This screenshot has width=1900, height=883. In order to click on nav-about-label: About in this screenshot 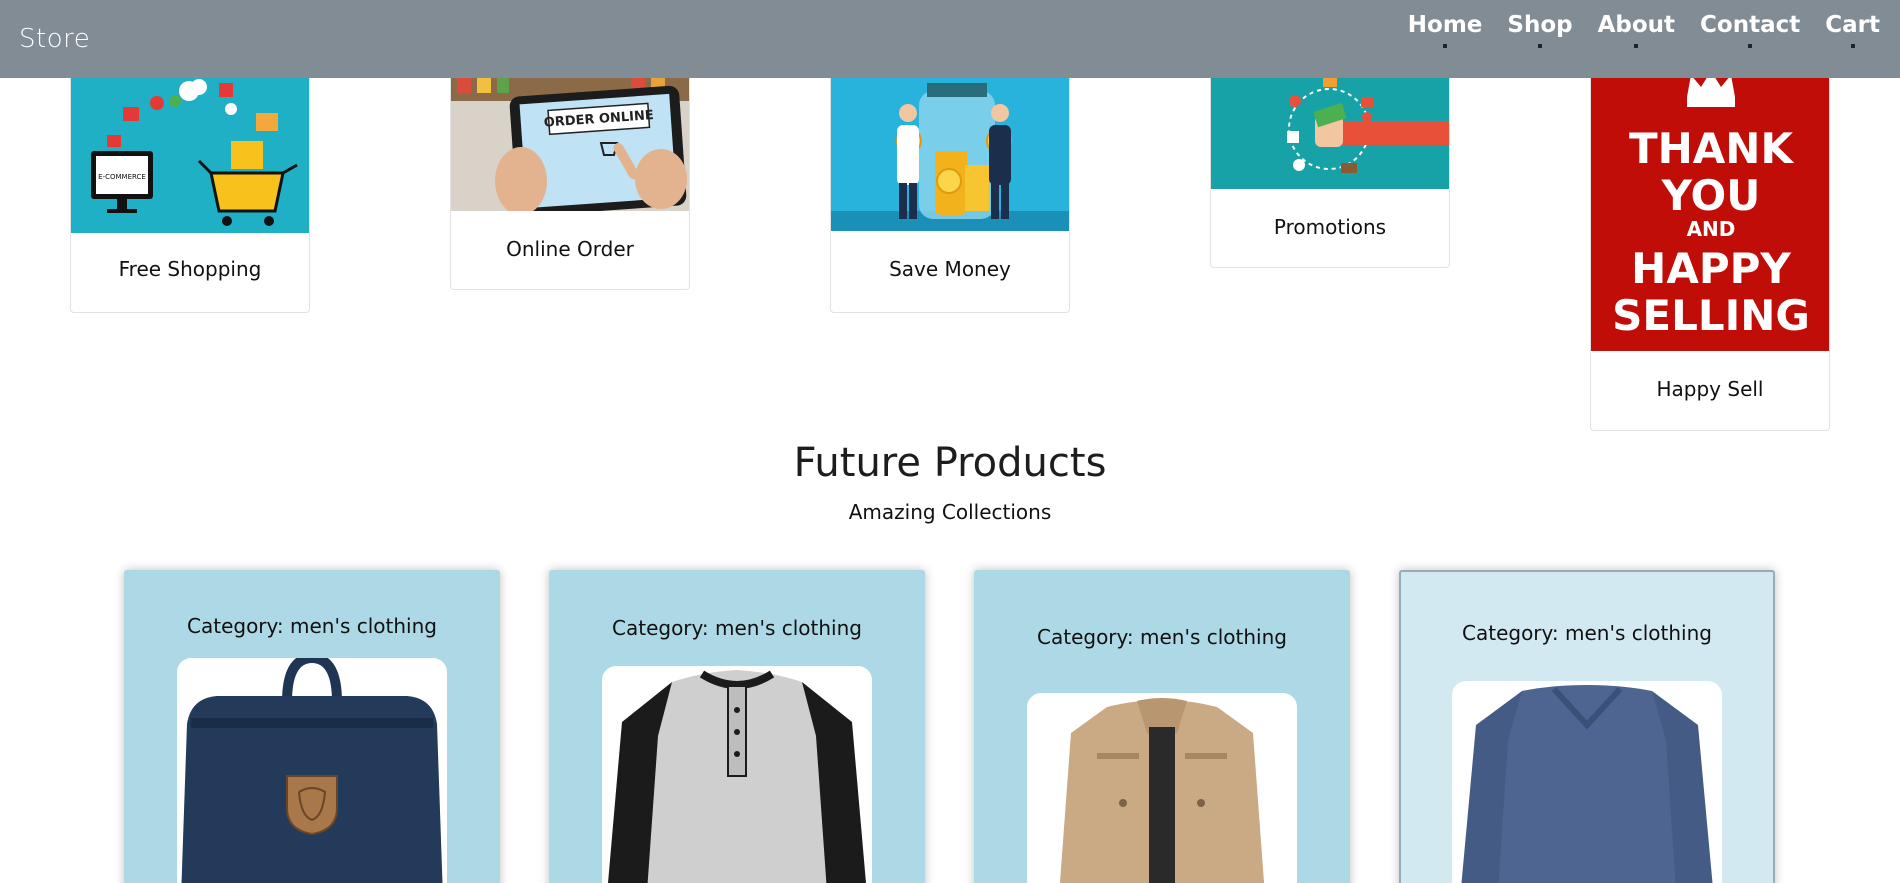, I will do `click(1636, 25)`.